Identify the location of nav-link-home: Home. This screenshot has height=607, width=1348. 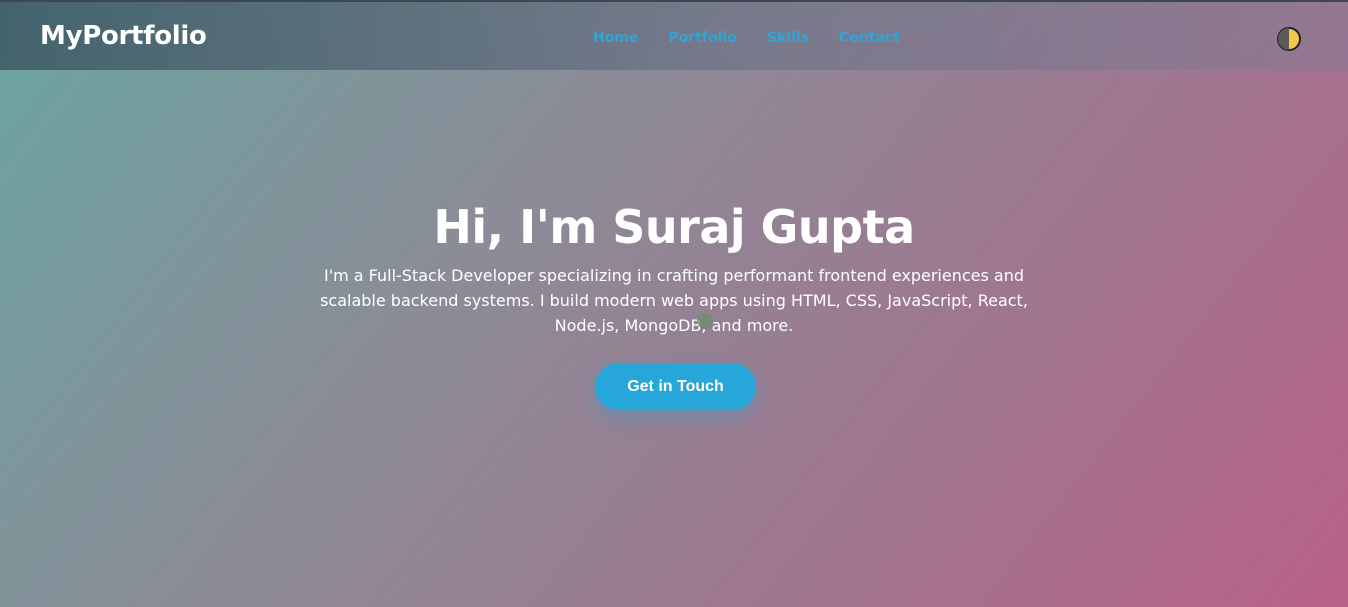
(615, 38).